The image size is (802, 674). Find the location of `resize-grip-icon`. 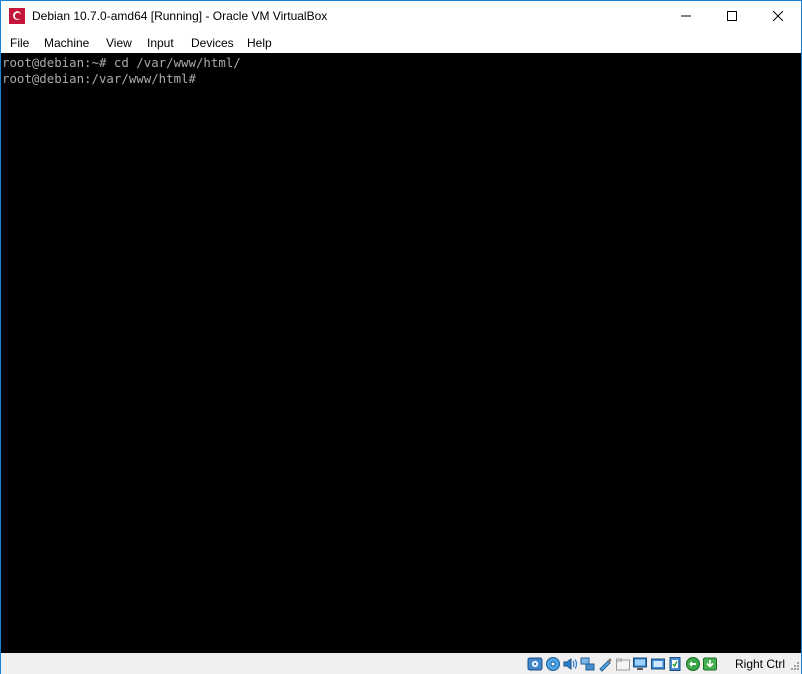

resize-grip-icon is located at coordinates (794, 667).